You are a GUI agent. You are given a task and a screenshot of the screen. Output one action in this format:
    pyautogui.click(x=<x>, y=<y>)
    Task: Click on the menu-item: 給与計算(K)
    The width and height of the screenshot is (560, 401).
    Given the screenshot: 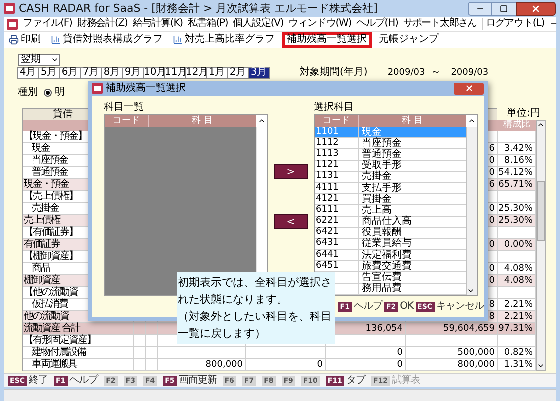 What is the action you would take?
    pyautogui.click(x=157, y=24)
    